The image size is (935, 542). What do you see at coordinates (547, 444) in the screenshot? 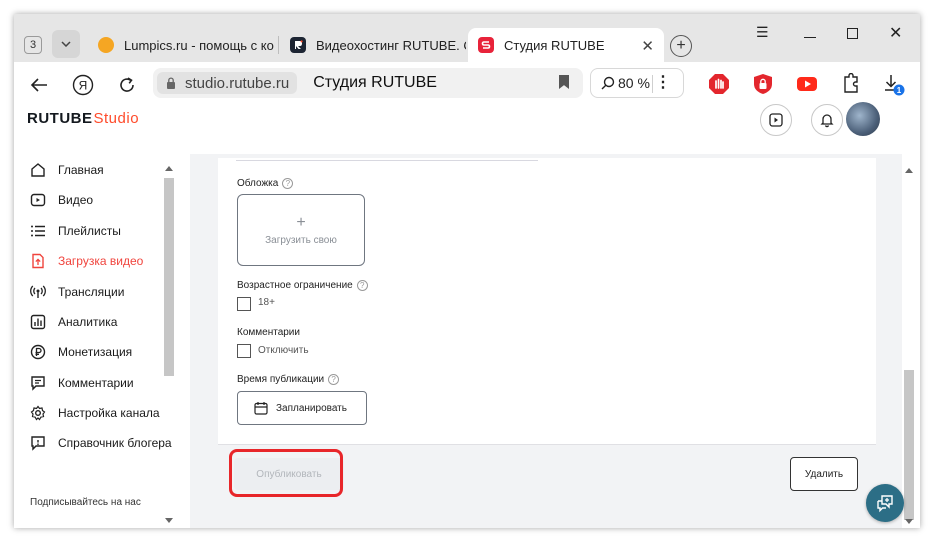
I see `footer-divider` at bounding box center [547, 444].